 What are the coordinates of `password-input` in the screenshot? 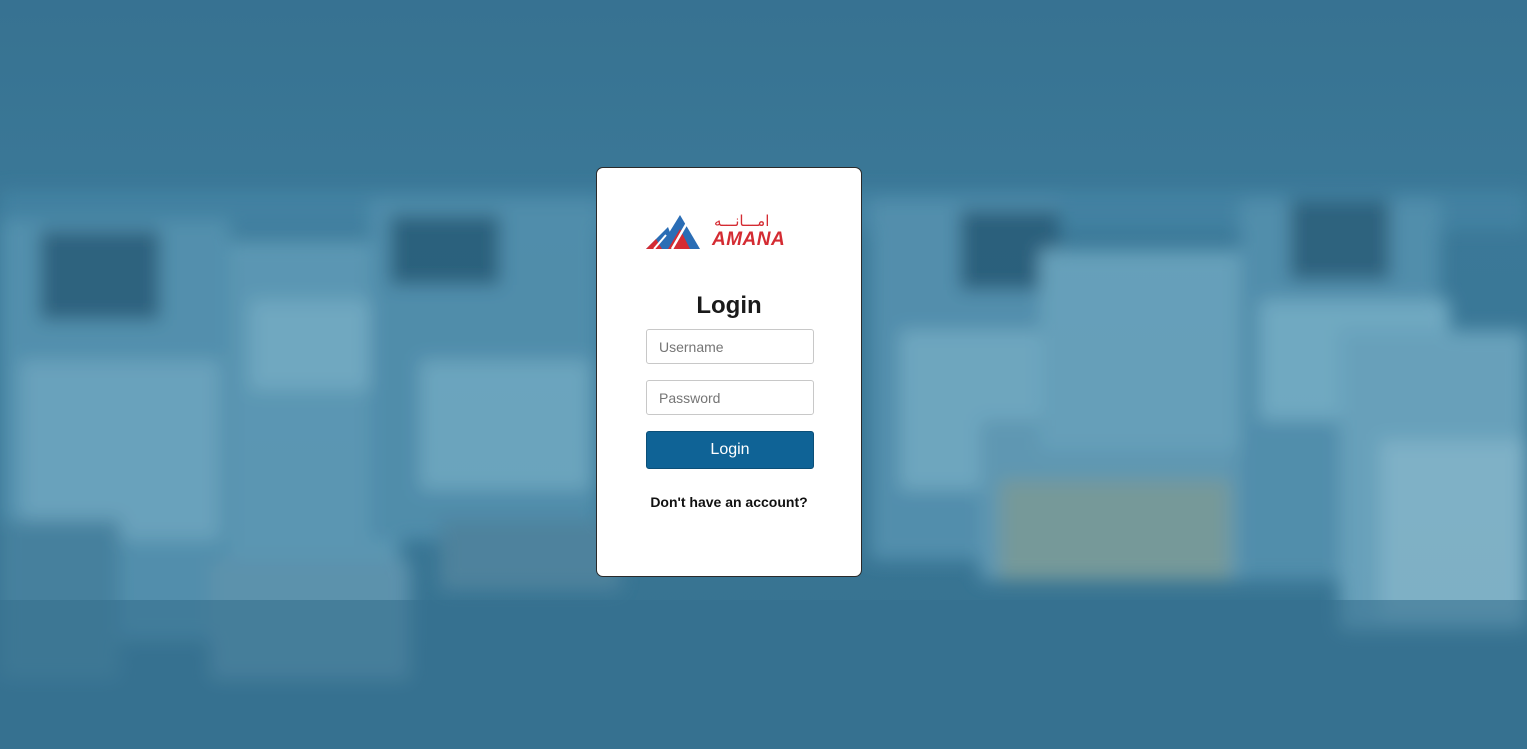 It's located at (730, 397).